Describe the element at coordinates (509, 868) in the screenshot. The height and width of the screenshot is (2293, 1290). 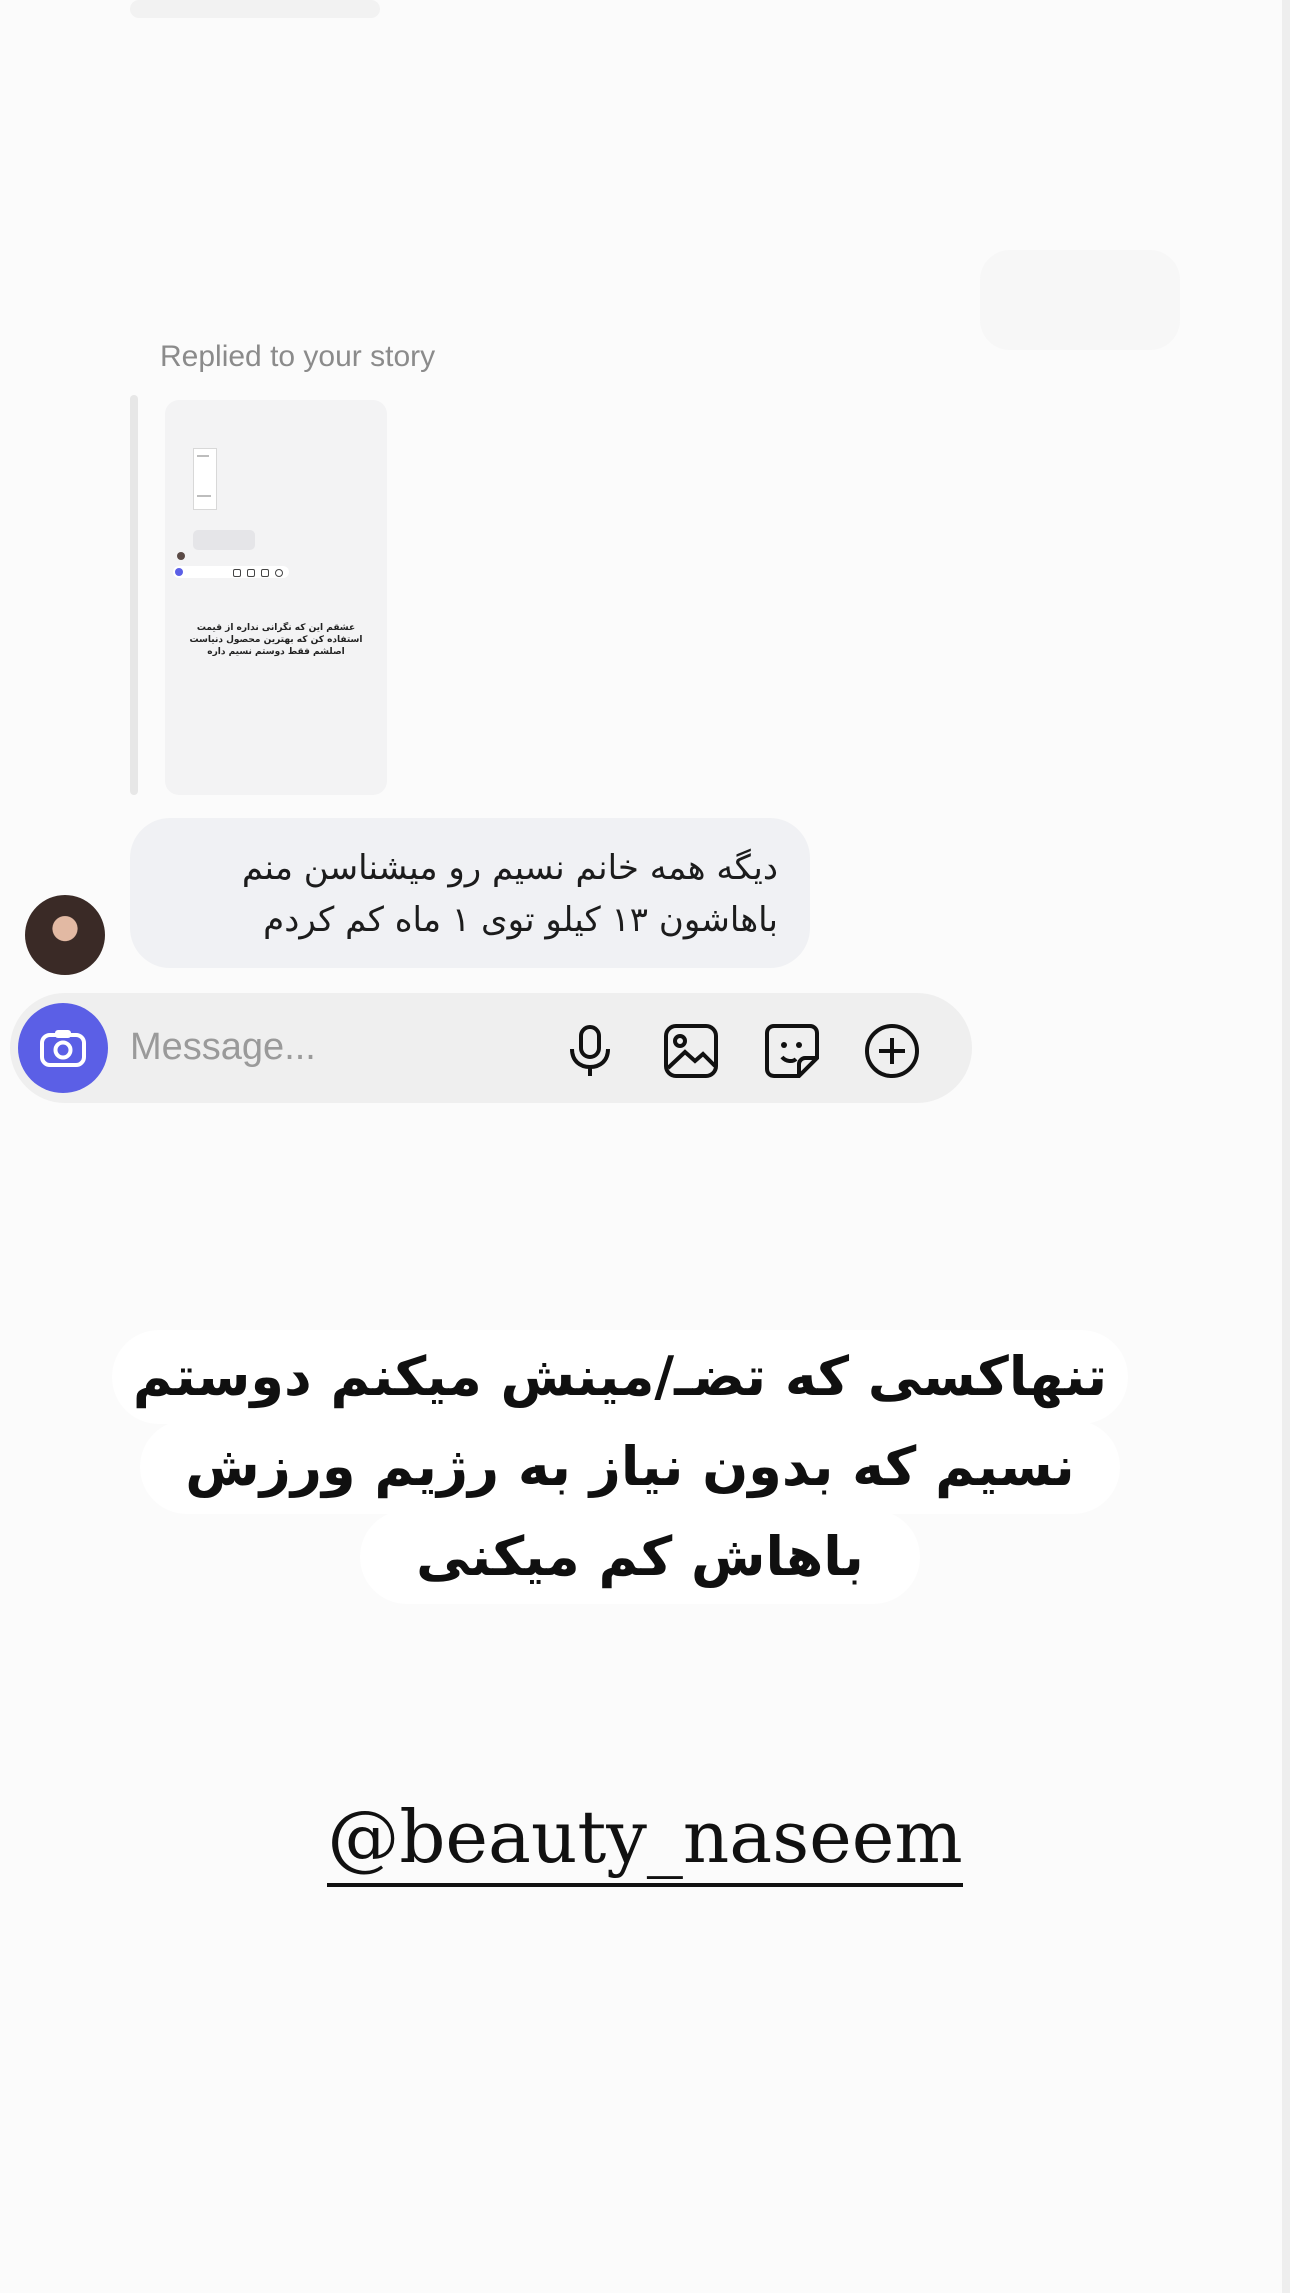
I see `message-line: دیگه همه خانم نسیم رو میشناسن منم` at that location.